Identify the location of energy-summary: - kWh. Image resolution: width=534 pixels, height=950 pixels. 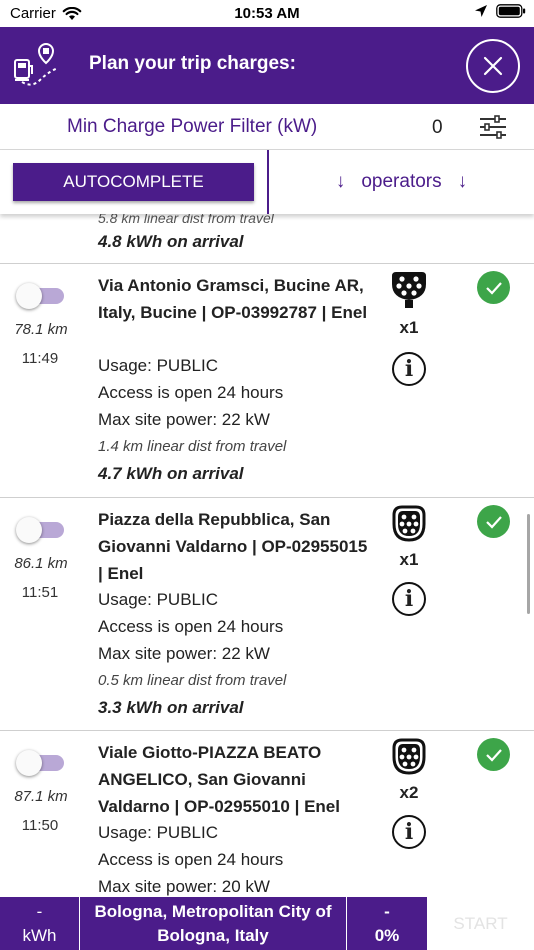
(40, 923).